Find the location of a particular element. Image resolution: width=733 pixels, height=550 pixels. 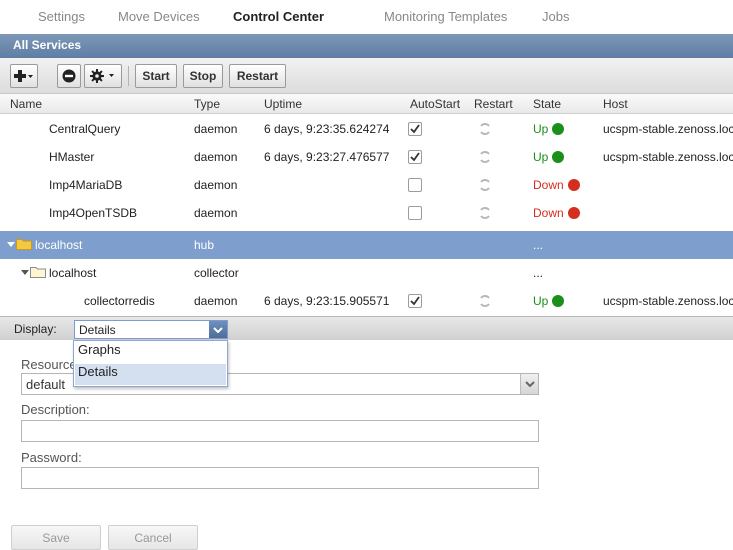

add-icon is located at coordinates (23, 76).